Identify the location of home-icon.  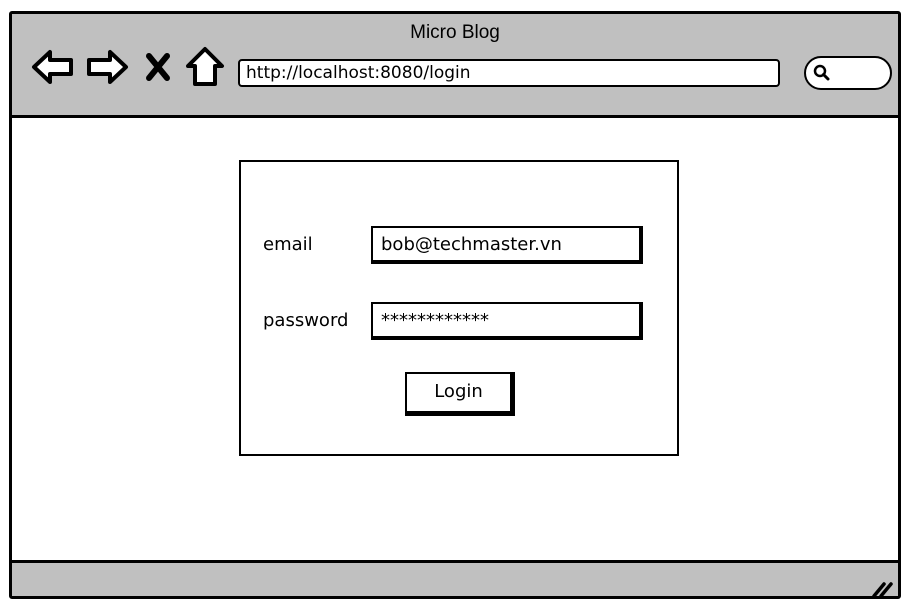
(205, 66).